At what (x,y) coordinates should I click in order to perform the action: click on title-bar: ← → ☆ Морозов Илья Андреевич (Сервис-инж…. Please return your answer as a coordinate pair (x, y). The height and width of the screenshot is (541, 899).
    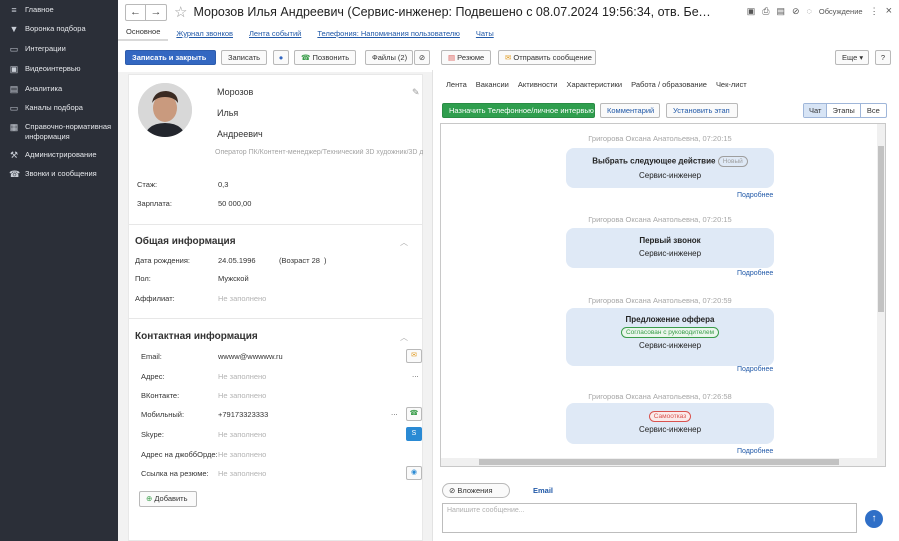
    Looking at the image, I should click on (508, 12).